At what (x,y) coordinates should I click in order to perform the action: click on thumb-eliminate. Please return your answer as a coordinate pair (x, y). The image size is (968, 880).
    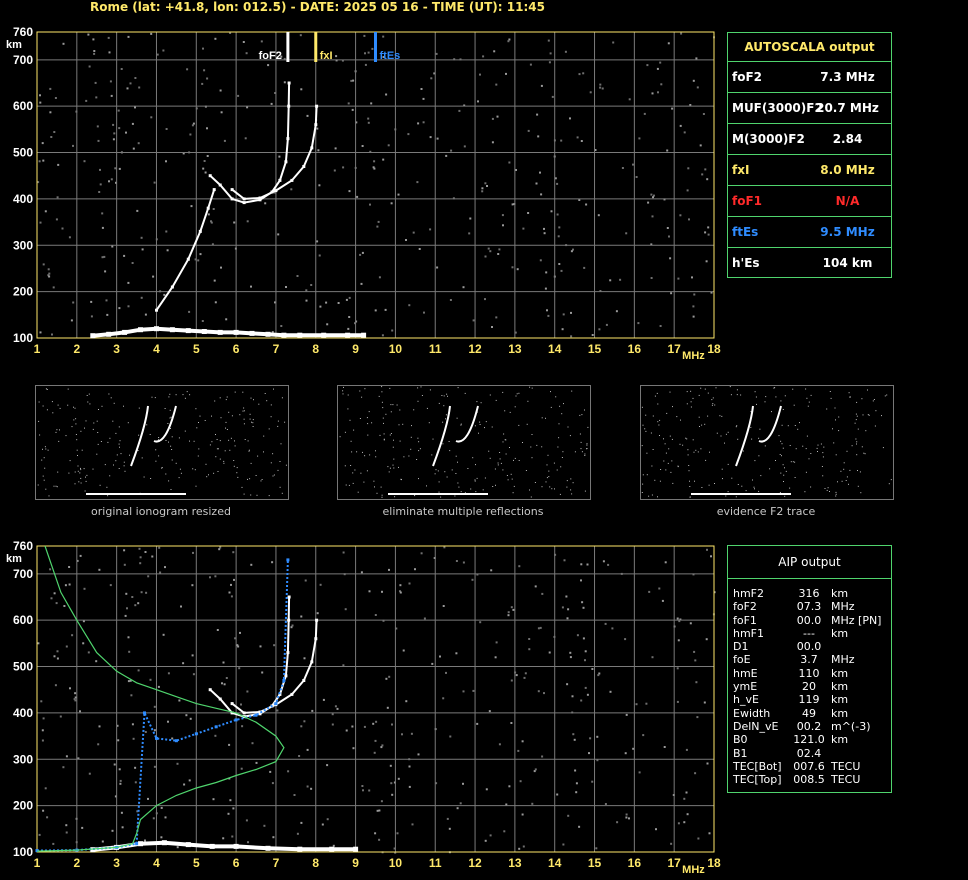
    Looking at the image, I should click on (464, 442).